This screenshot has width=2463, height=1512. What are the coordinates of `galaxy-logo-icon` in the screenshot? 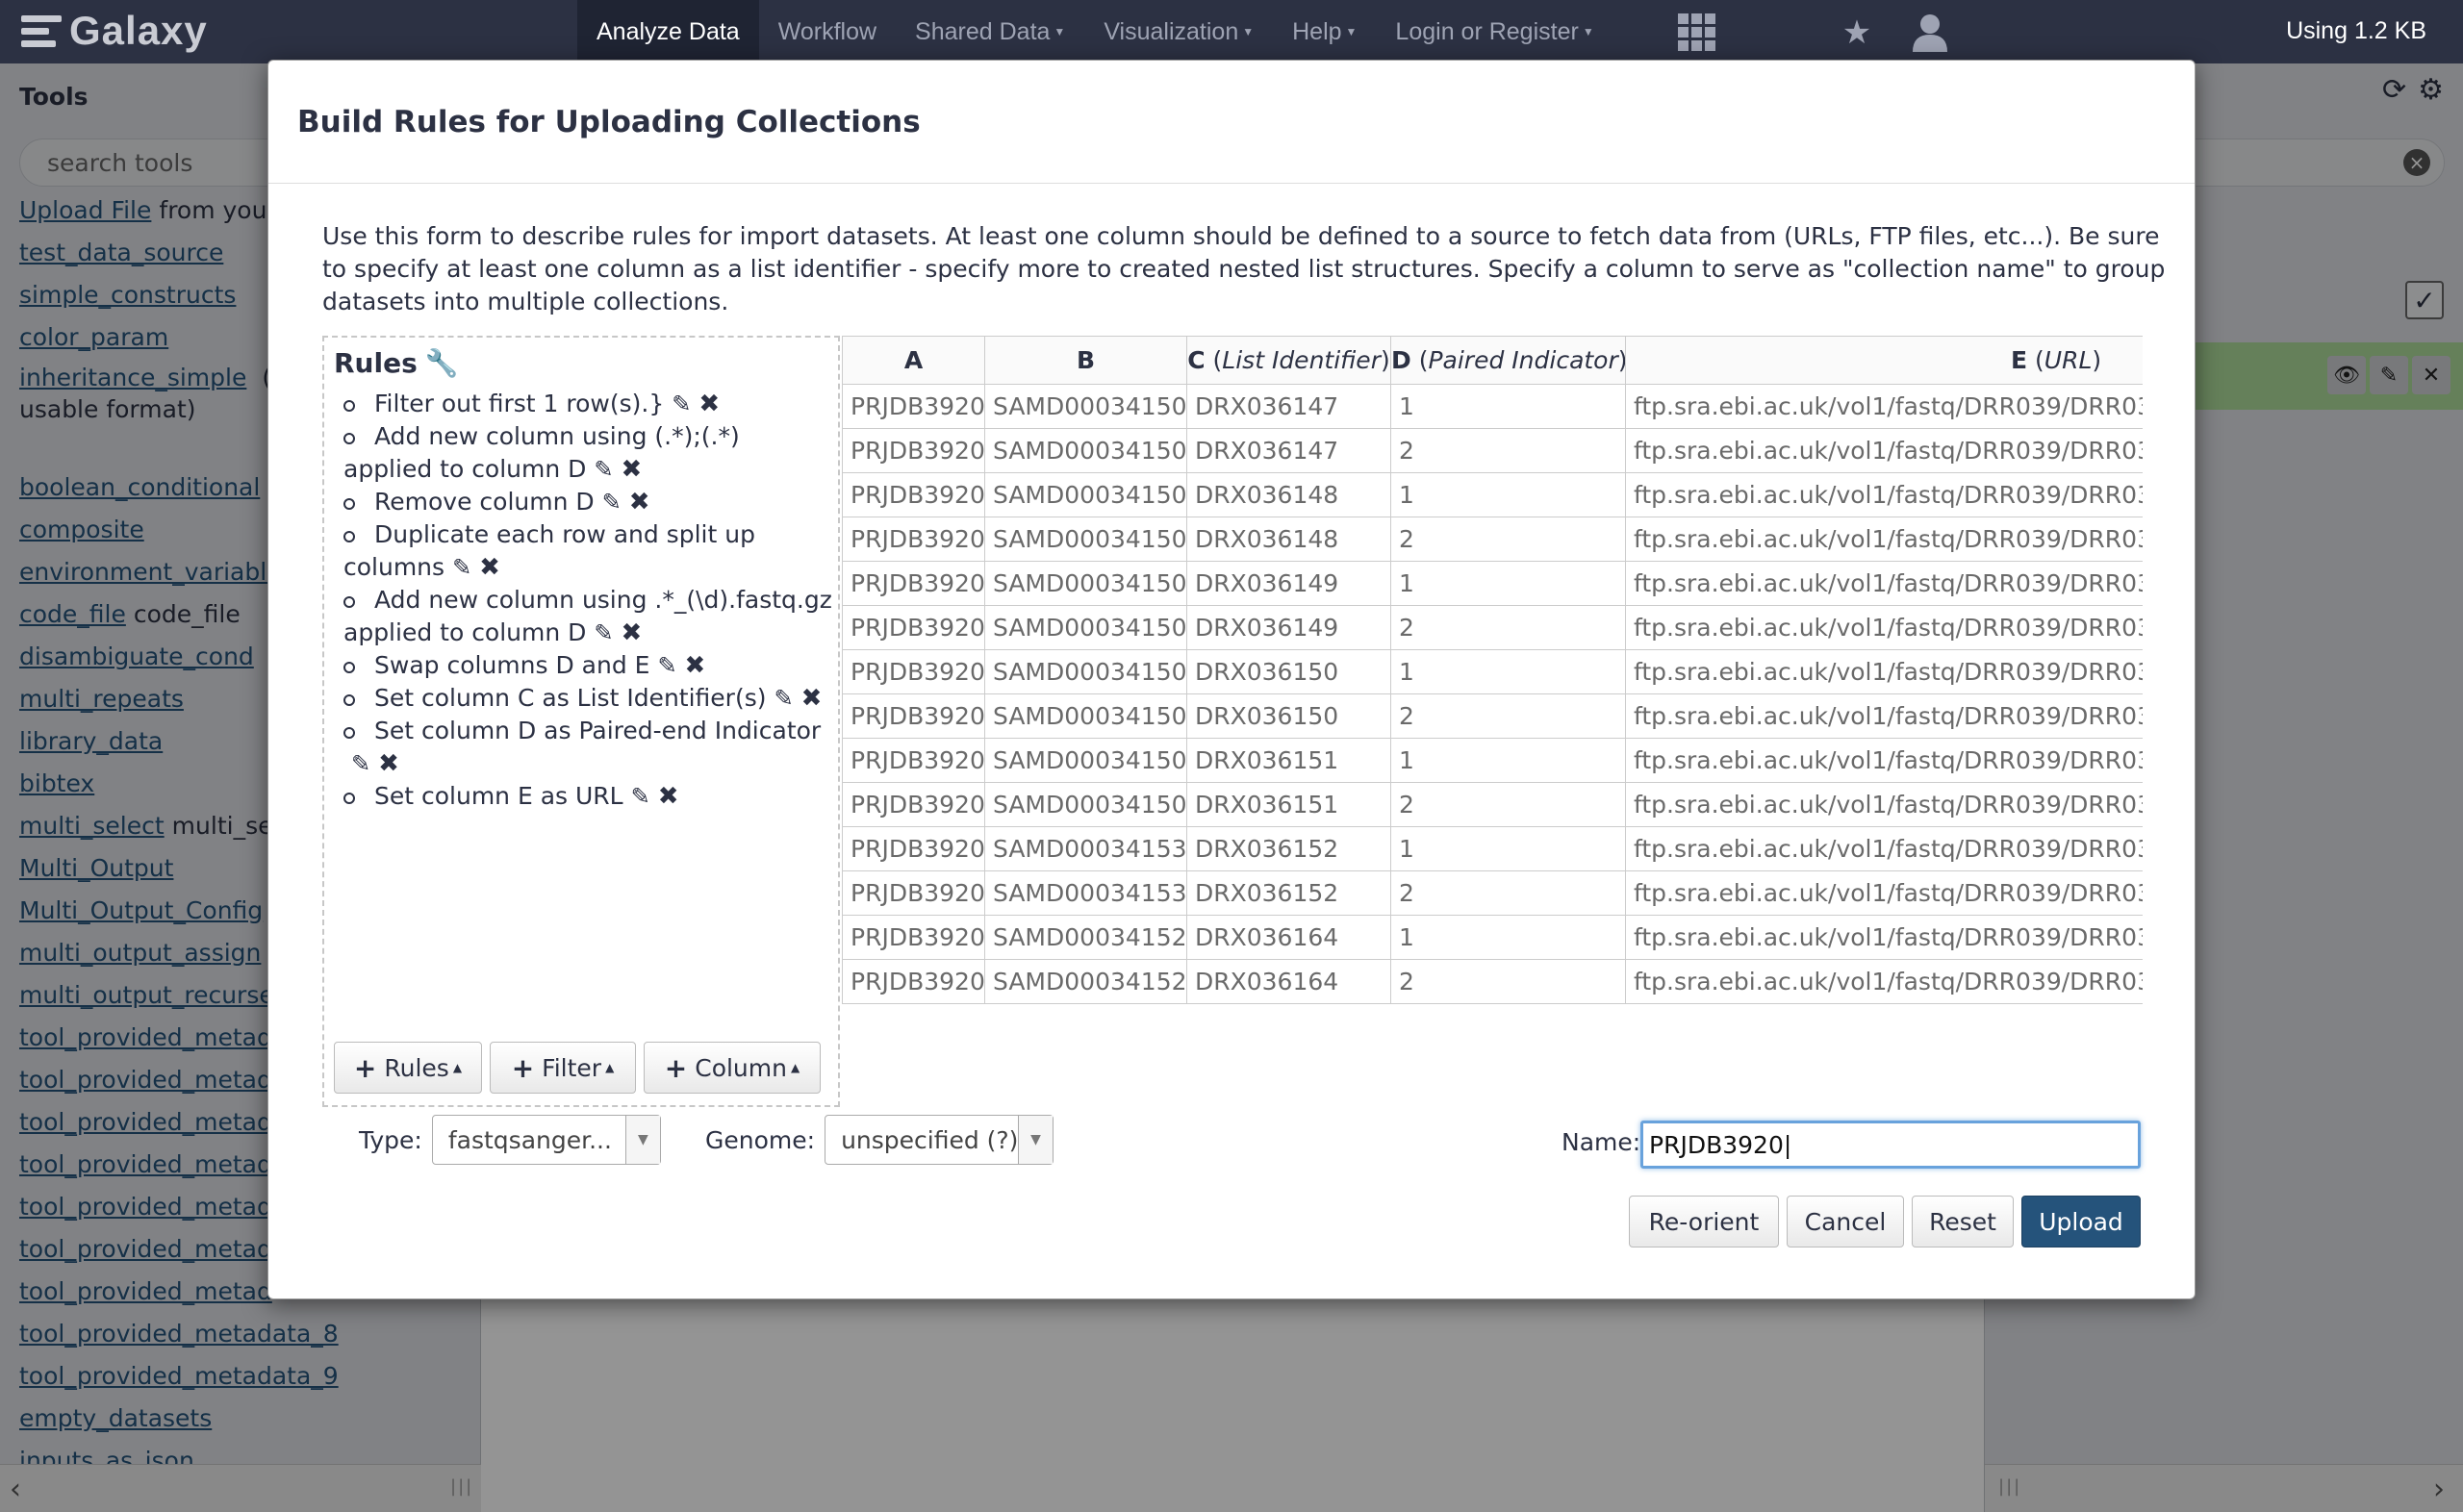 It's located at (42, 31).